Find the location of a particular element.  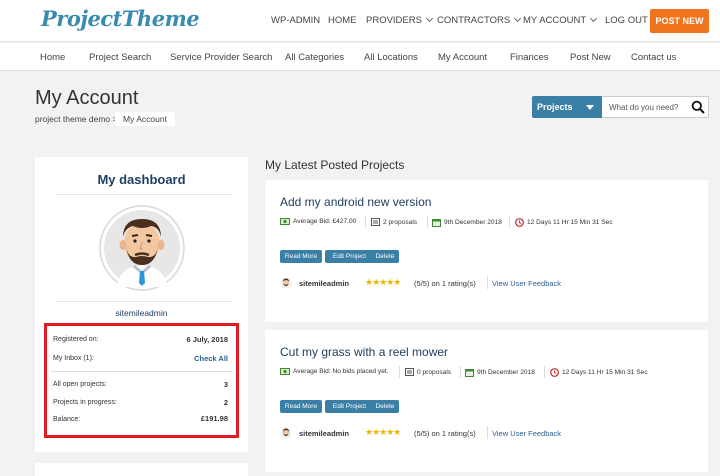

project-title-link: Add my android new version is located at coordinates (355, 202).